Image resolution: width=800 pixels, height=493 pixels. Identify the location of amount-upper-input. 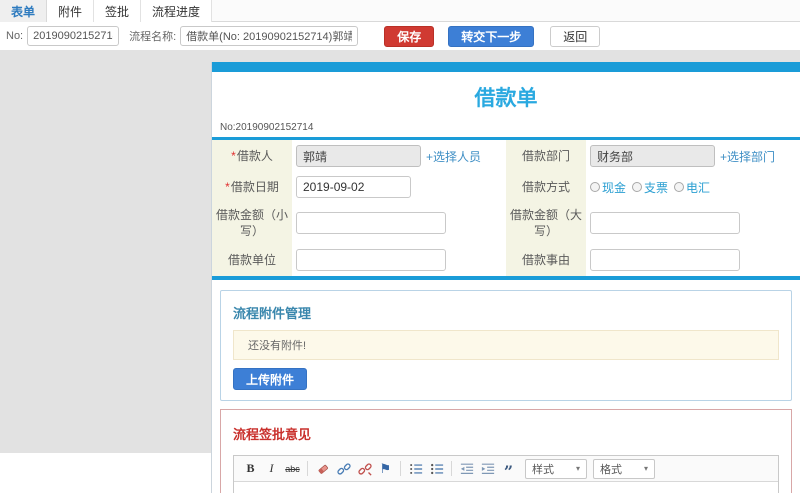
(665, 223).